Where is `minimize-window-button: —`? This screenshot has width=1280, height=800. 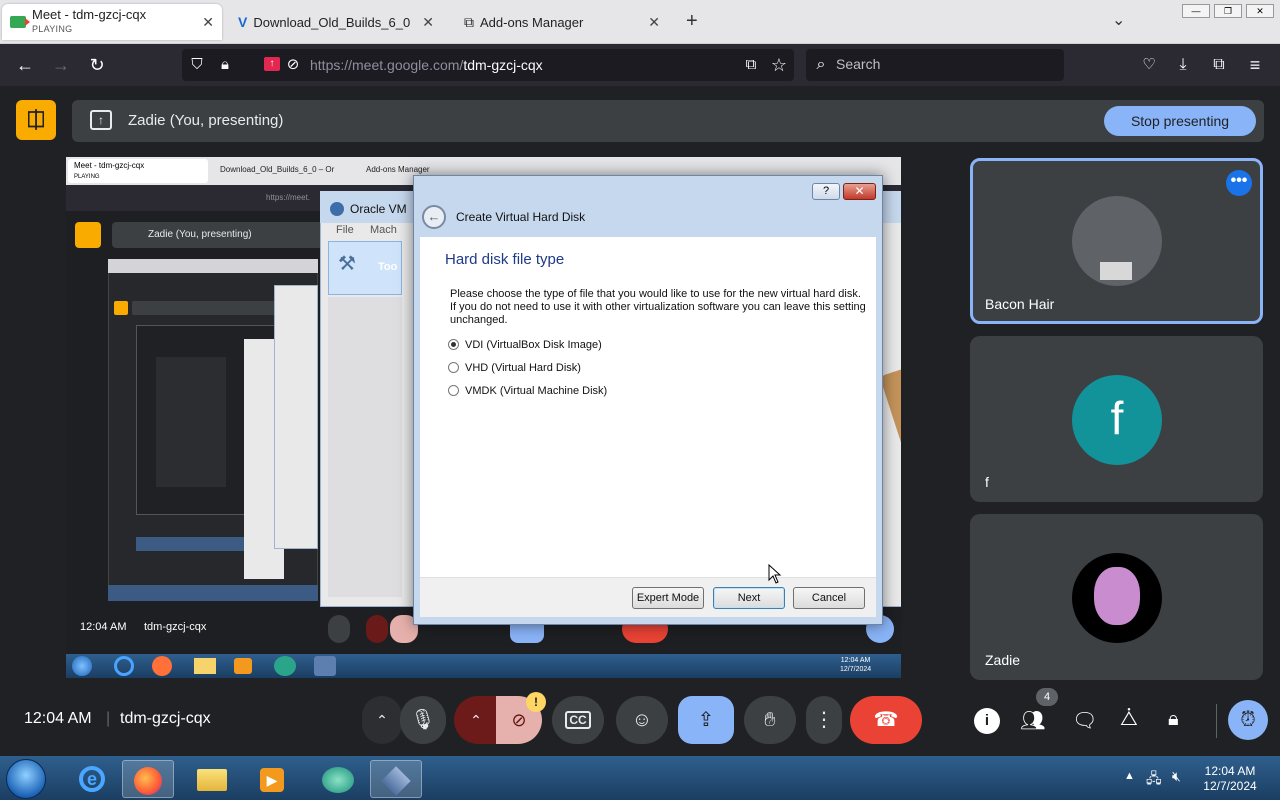 minimize-window-button: — is located at coordinates (1196, 11).